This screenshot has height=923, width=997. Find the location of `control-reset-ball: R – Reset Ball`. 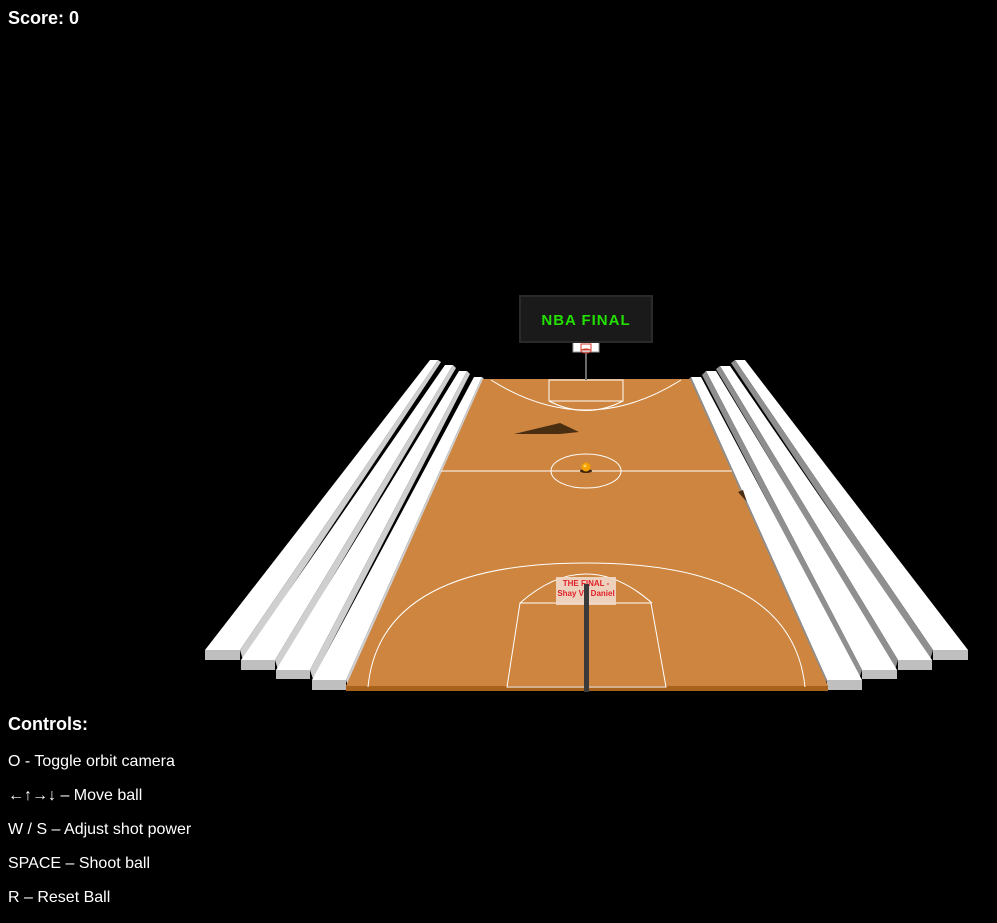

control-reset-ball: R – Reset Ball is located at coordinates (59, 897).